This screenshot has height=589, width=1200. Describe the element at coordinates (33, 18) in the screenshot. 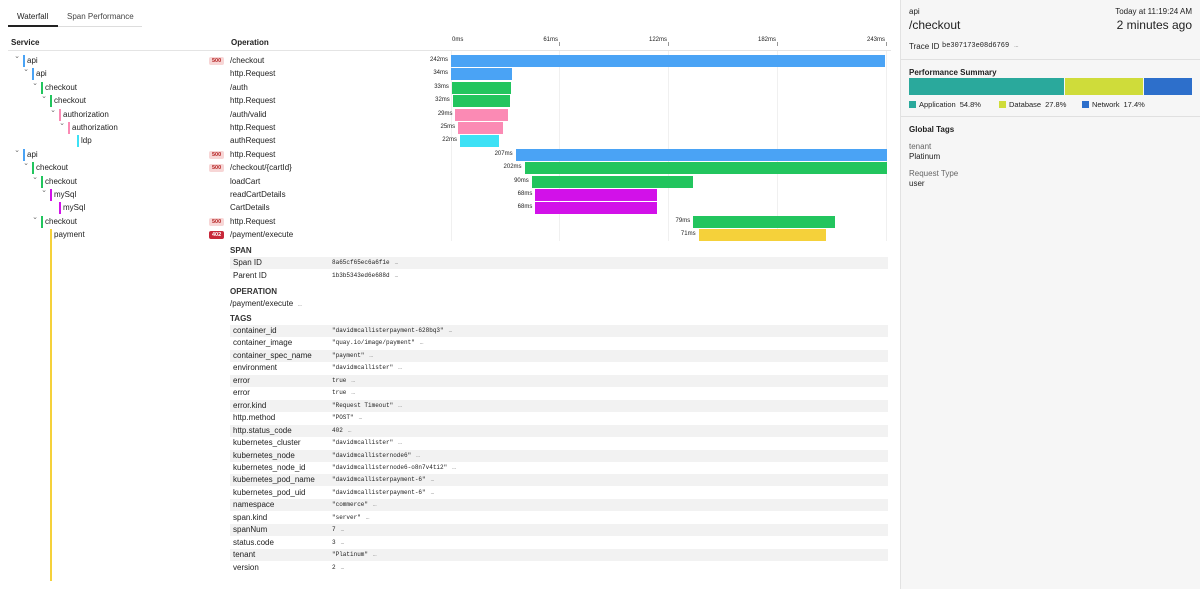

I see `tab-waterfall: Waterfall` at that location.